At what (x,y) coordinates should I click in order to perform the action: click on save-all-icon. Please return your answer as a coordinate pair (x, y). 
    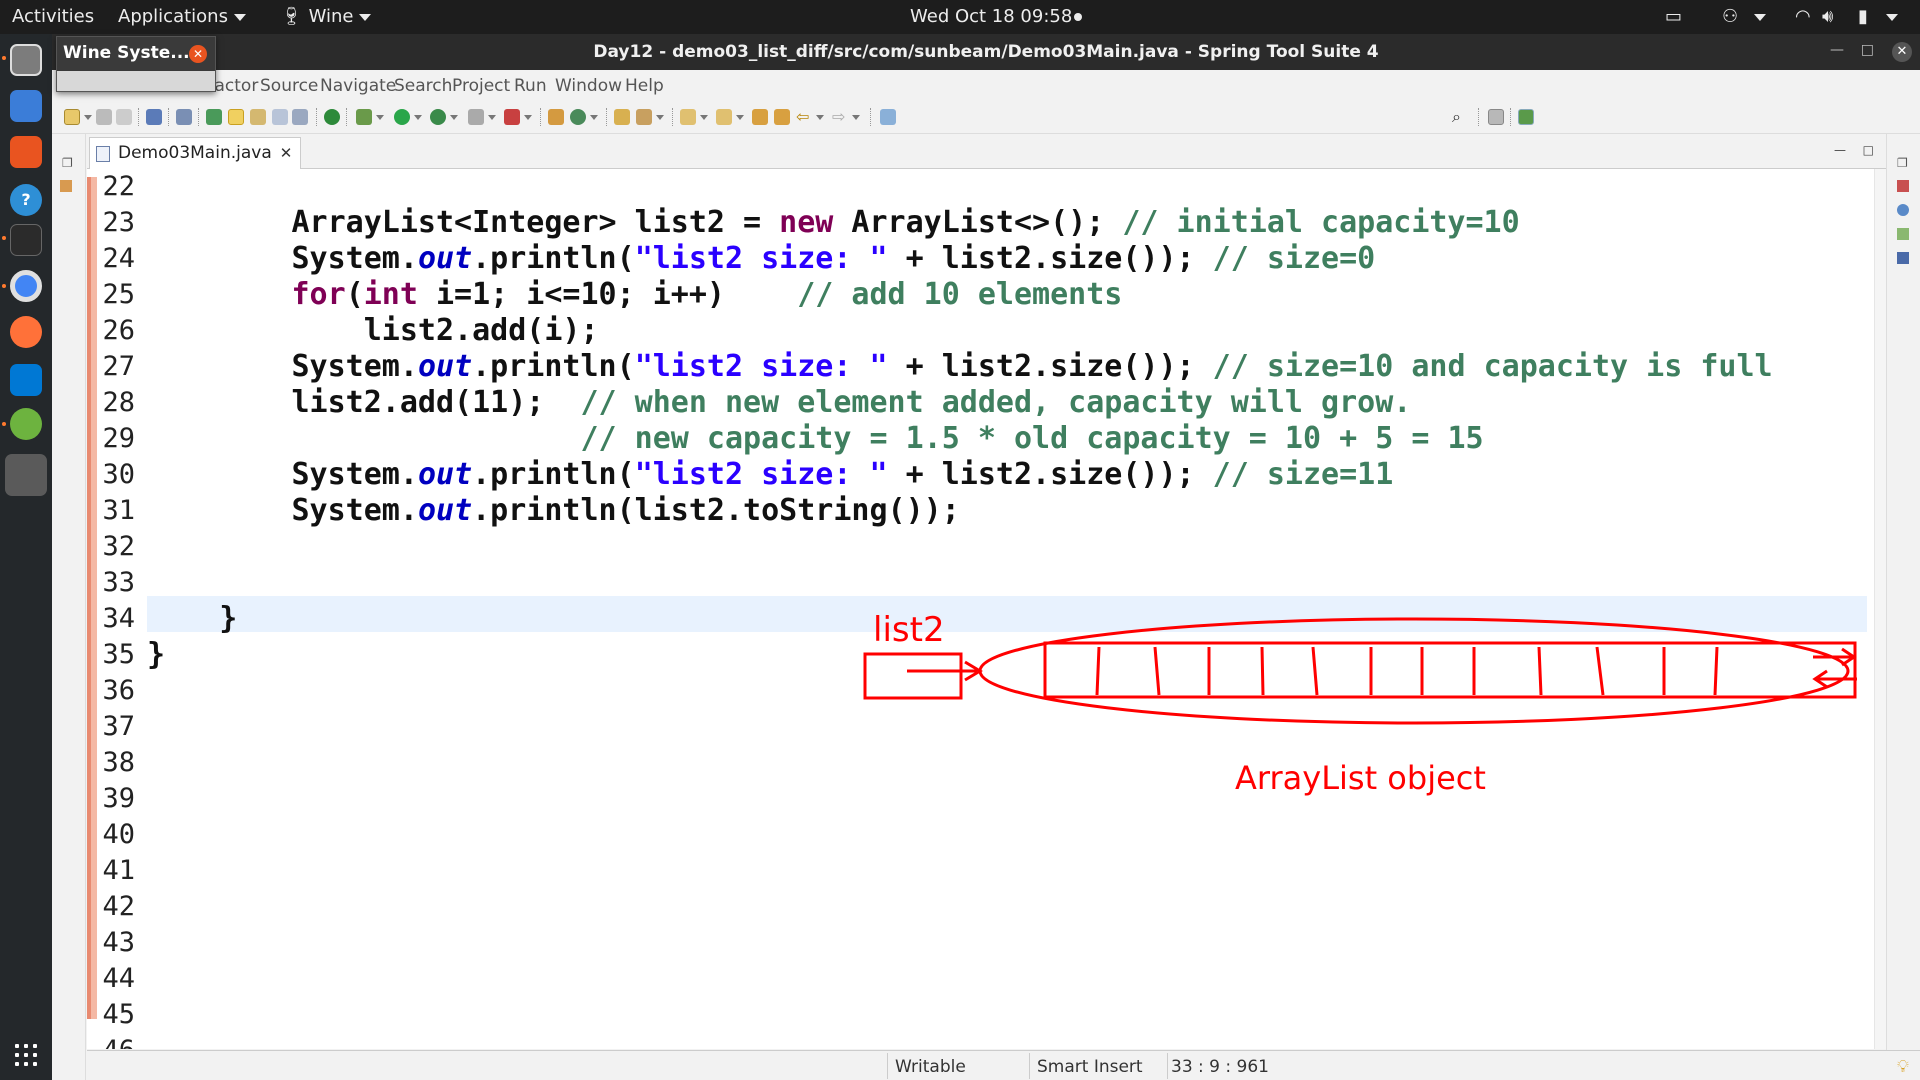
    Looking at the image, I should click on (124, 117).